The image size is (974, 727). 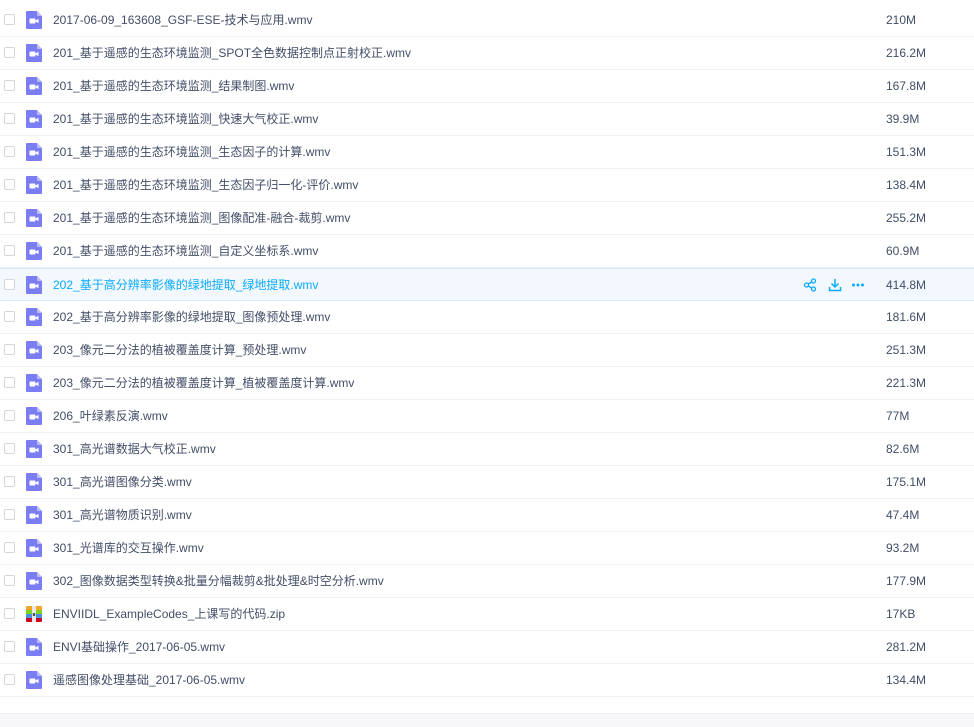 I want to click on file-size: 82.6M, so click(x=903, y=449).